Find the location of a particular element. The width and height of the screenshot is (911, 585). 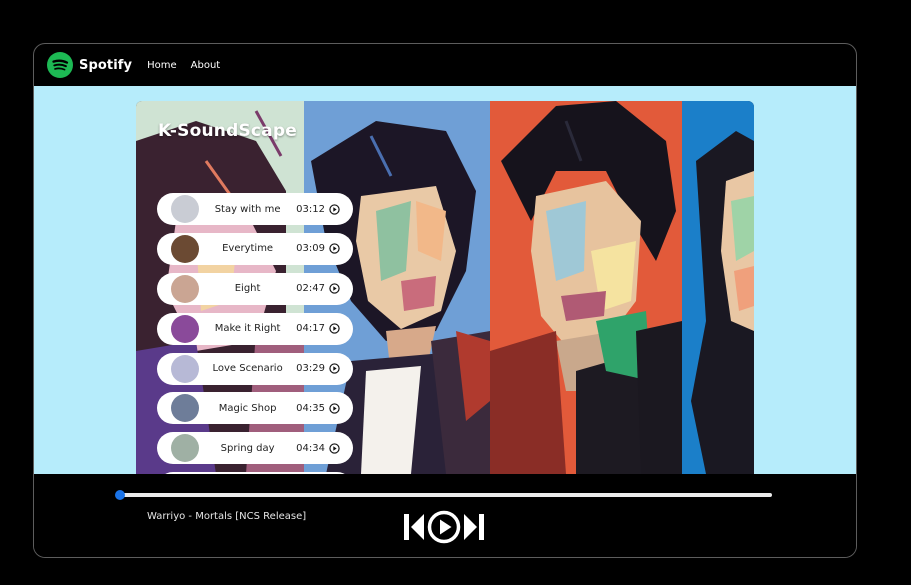

song-duration: 03:29 is located at coordinates (310, 369).